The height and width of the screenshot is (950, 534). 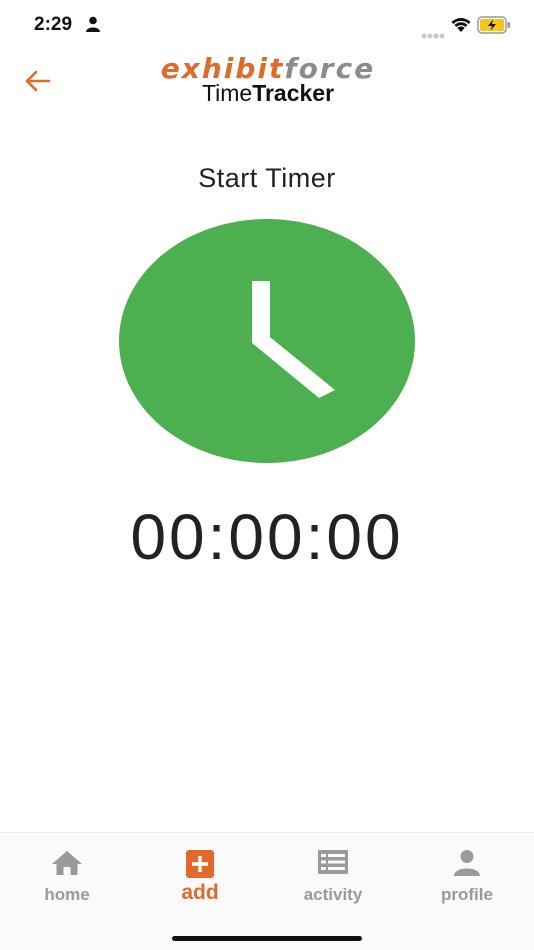 I want to click on battery-charging-icon, so click(x=494, y=27).